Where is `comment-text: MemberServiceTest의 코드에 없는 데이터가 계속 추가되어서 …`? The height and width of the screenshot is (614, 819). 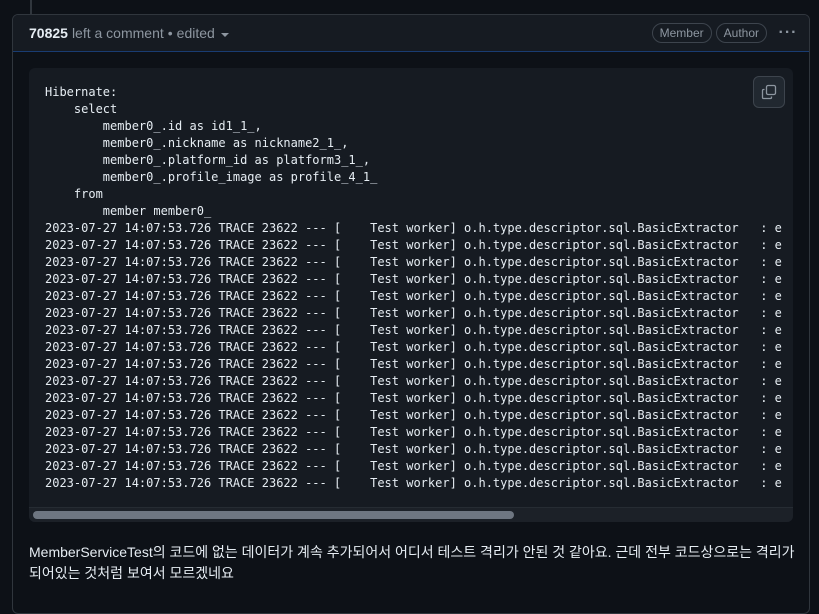 comment-text: MemberServiceTest의 코드에 없는 데이터가 계속 추가되어서 … is located at coordinates (412, 562).